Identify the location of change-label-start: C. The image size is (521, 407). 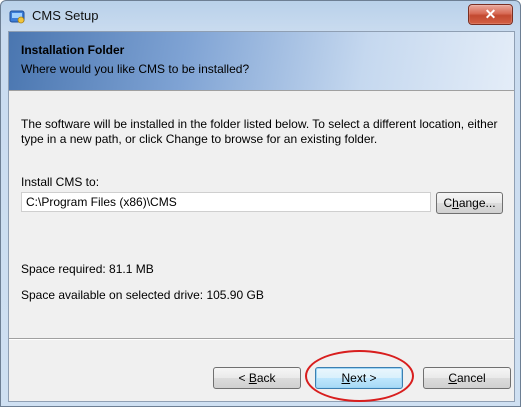
(448, 203).